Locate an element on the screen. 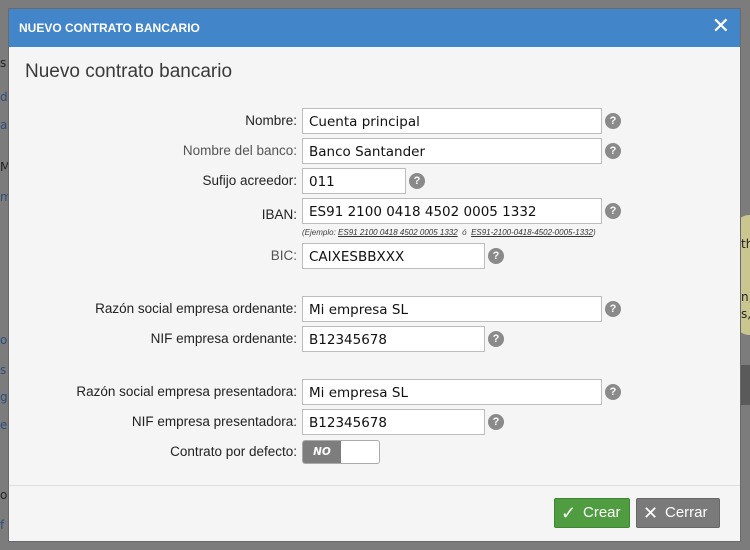 The height and width of the screenshot is (550, 750). iban-input: ES91 2100 0418 4502 0005 1332 is located at coordinates (452, 211).